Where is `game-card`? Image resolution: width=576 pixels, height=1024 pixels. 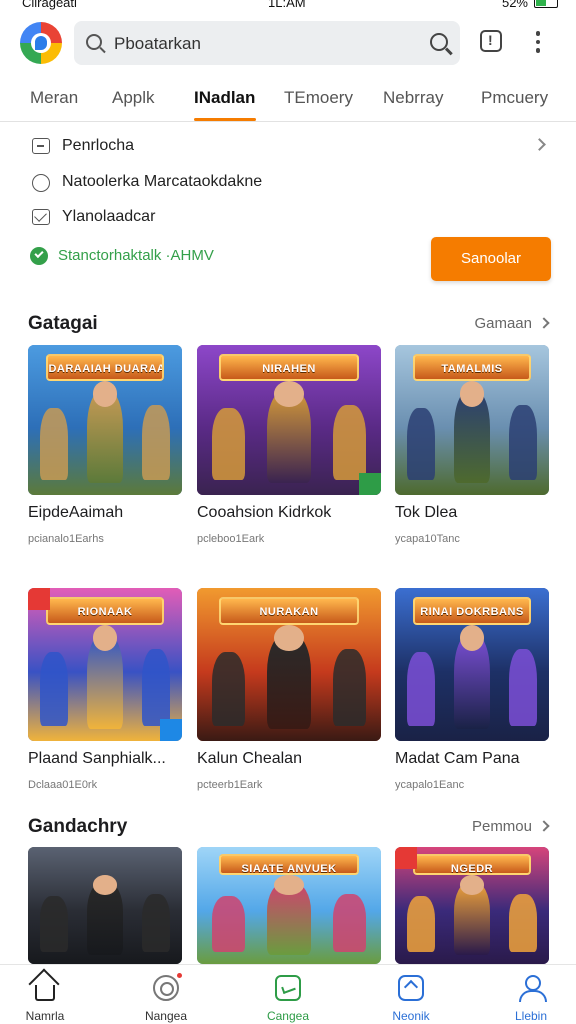
game-card is located at coordinates (105, 905).